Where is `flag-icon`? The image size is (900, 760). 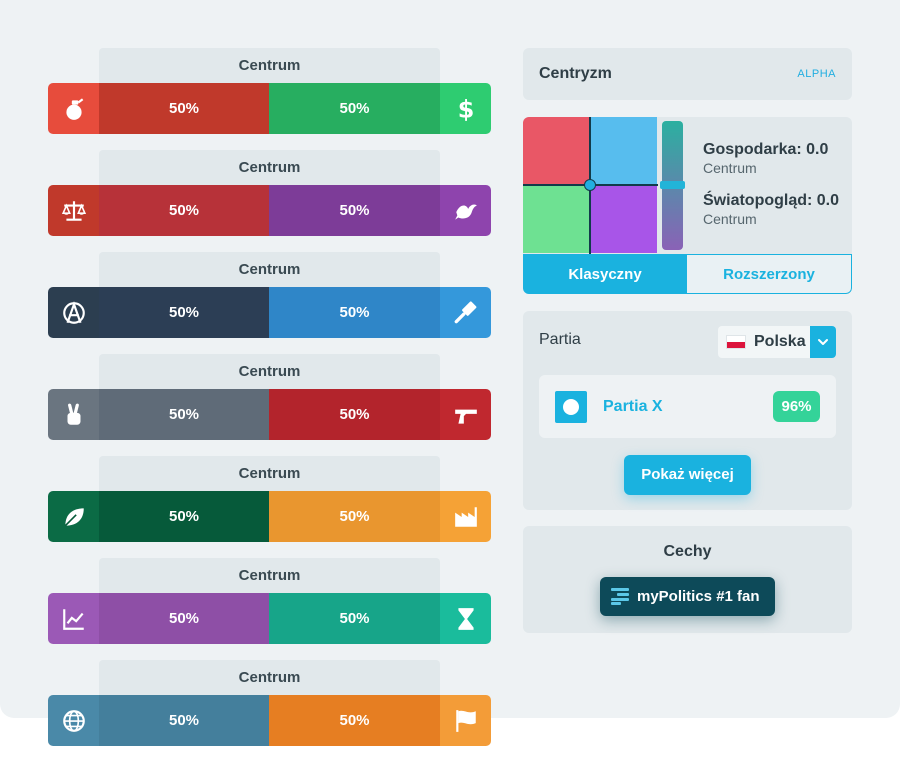
flag-icon is located at coordinates (465, 720).